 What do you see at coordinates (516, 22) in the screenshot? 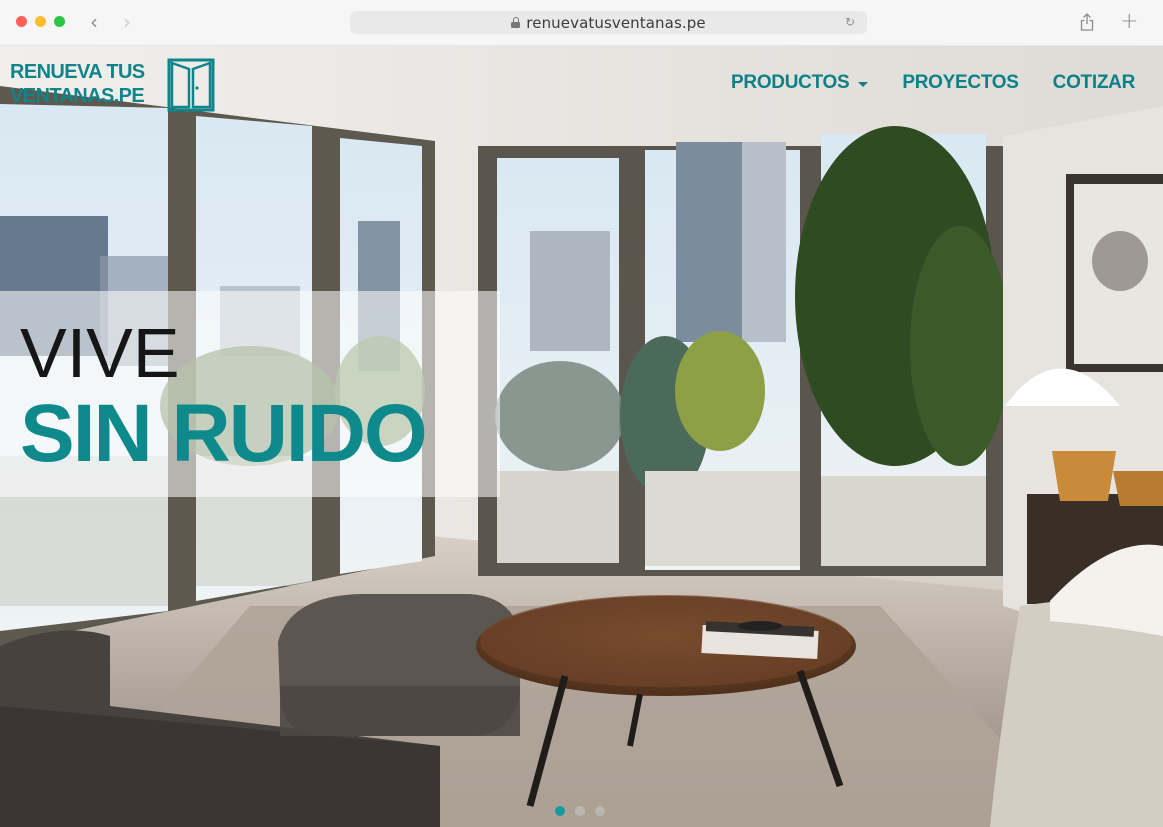
I see `lock-icon` at bounding box center [516, 22].